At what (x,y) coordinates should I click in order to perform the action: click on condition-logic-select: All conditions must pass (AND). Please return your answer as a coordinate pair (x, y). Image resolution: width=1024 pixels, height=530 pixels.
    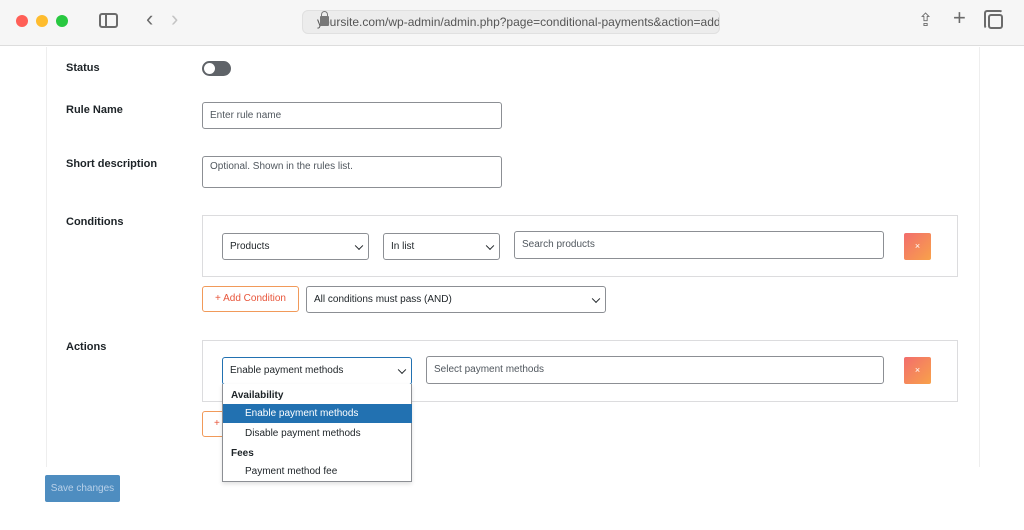
    Looking at the image, I should click on (456, 299).